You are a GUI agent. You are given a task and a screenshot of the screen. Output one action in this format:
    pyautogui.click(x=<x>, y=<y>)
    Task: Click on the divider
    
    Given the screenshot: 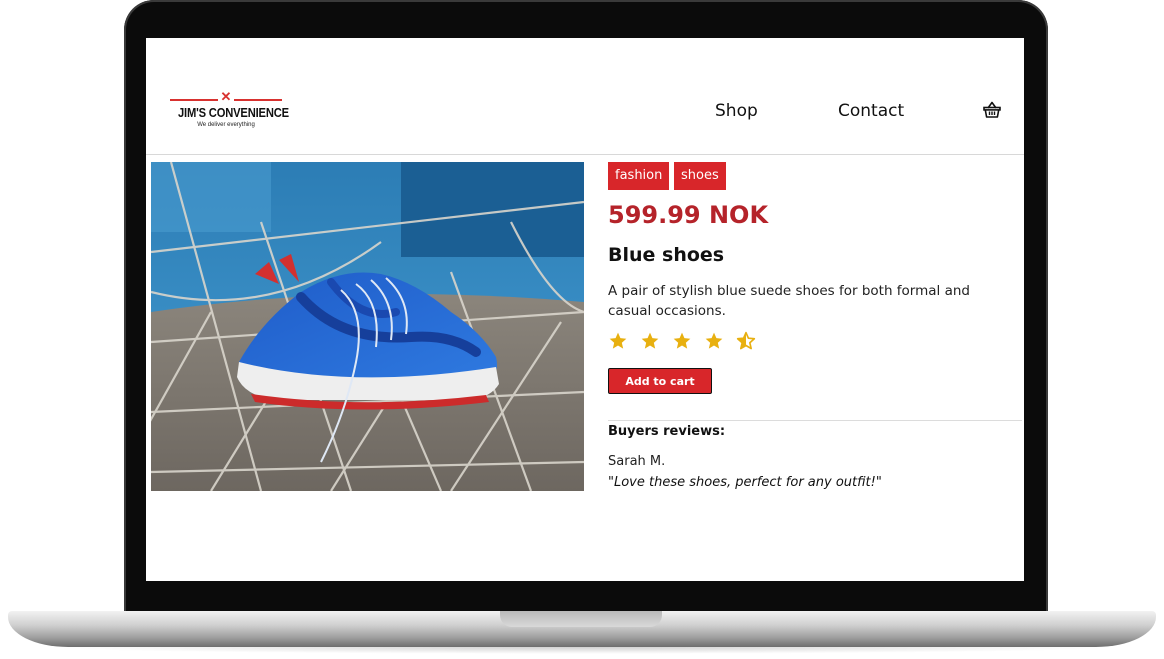 What is the action you would take?
    pyautogui.click(x=815, y=420)
    